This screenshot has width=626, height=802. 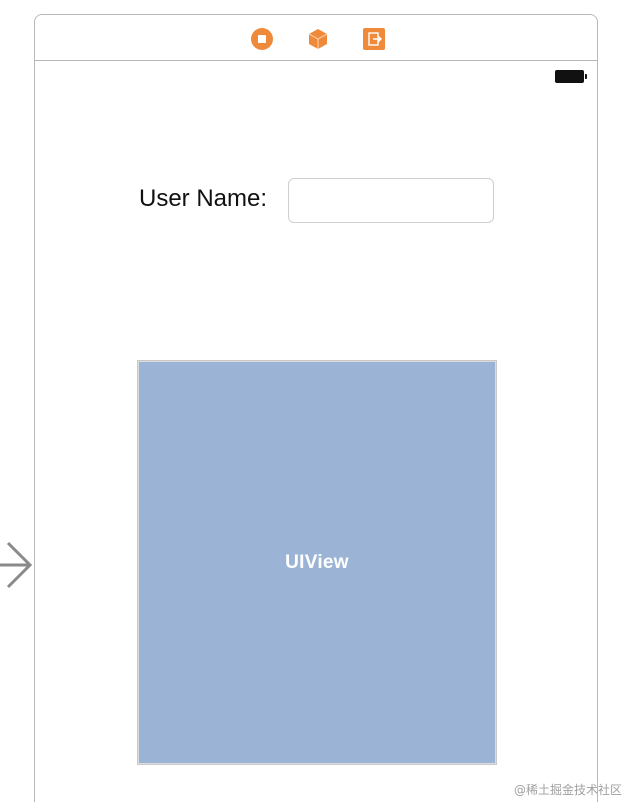 I want to click on view-controller-icon, so click(x=262, y=39).